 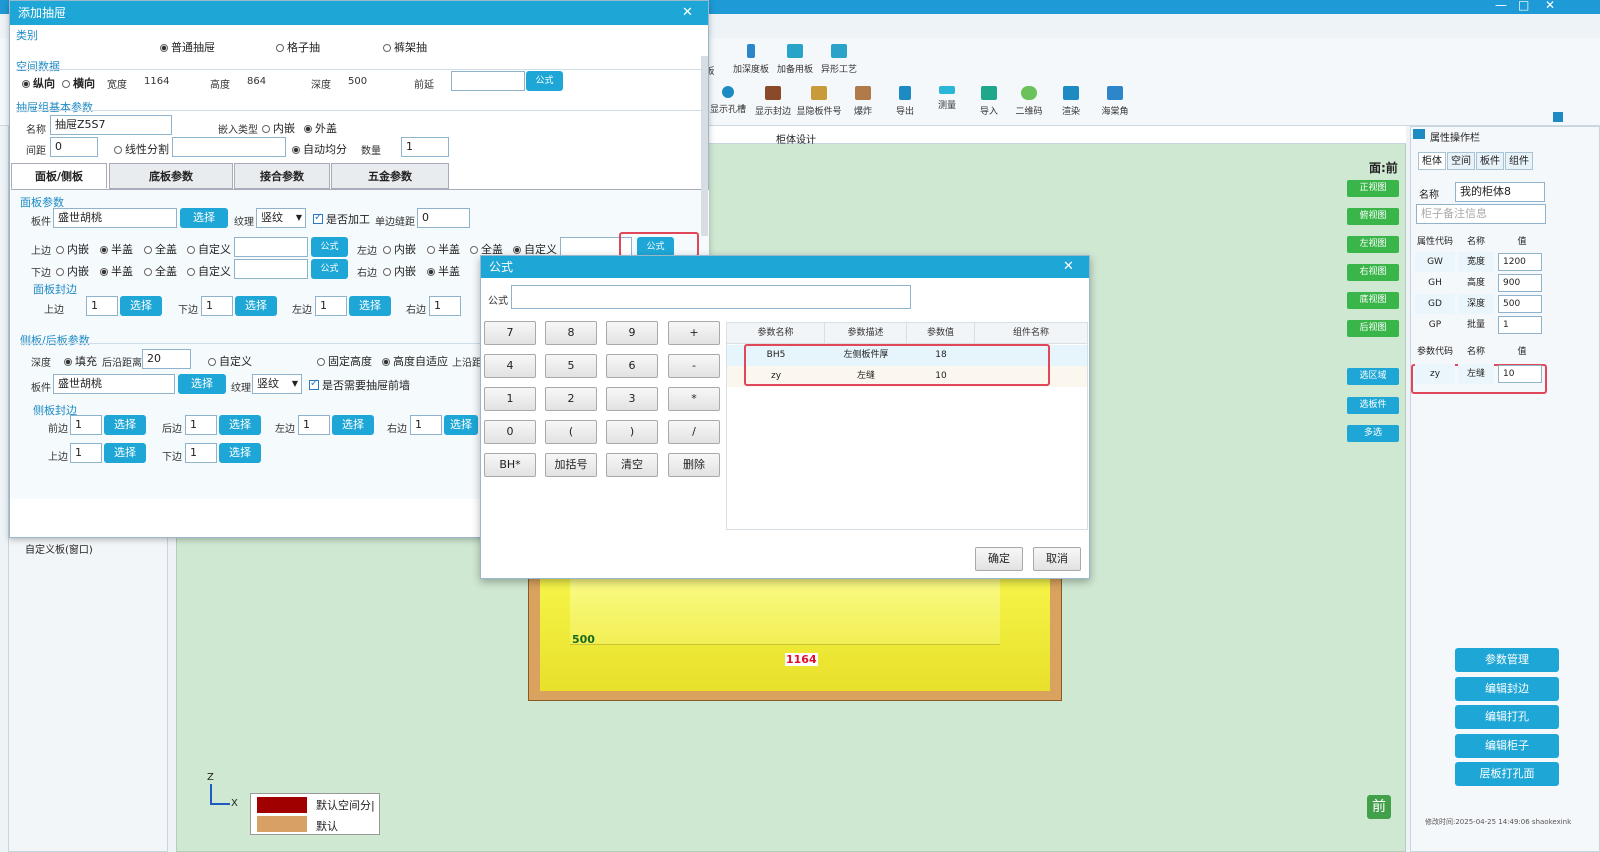 What do you see at coordinates (711, 297) in the screenshot?
I see `formula-input` at bounding box center [711, 297].